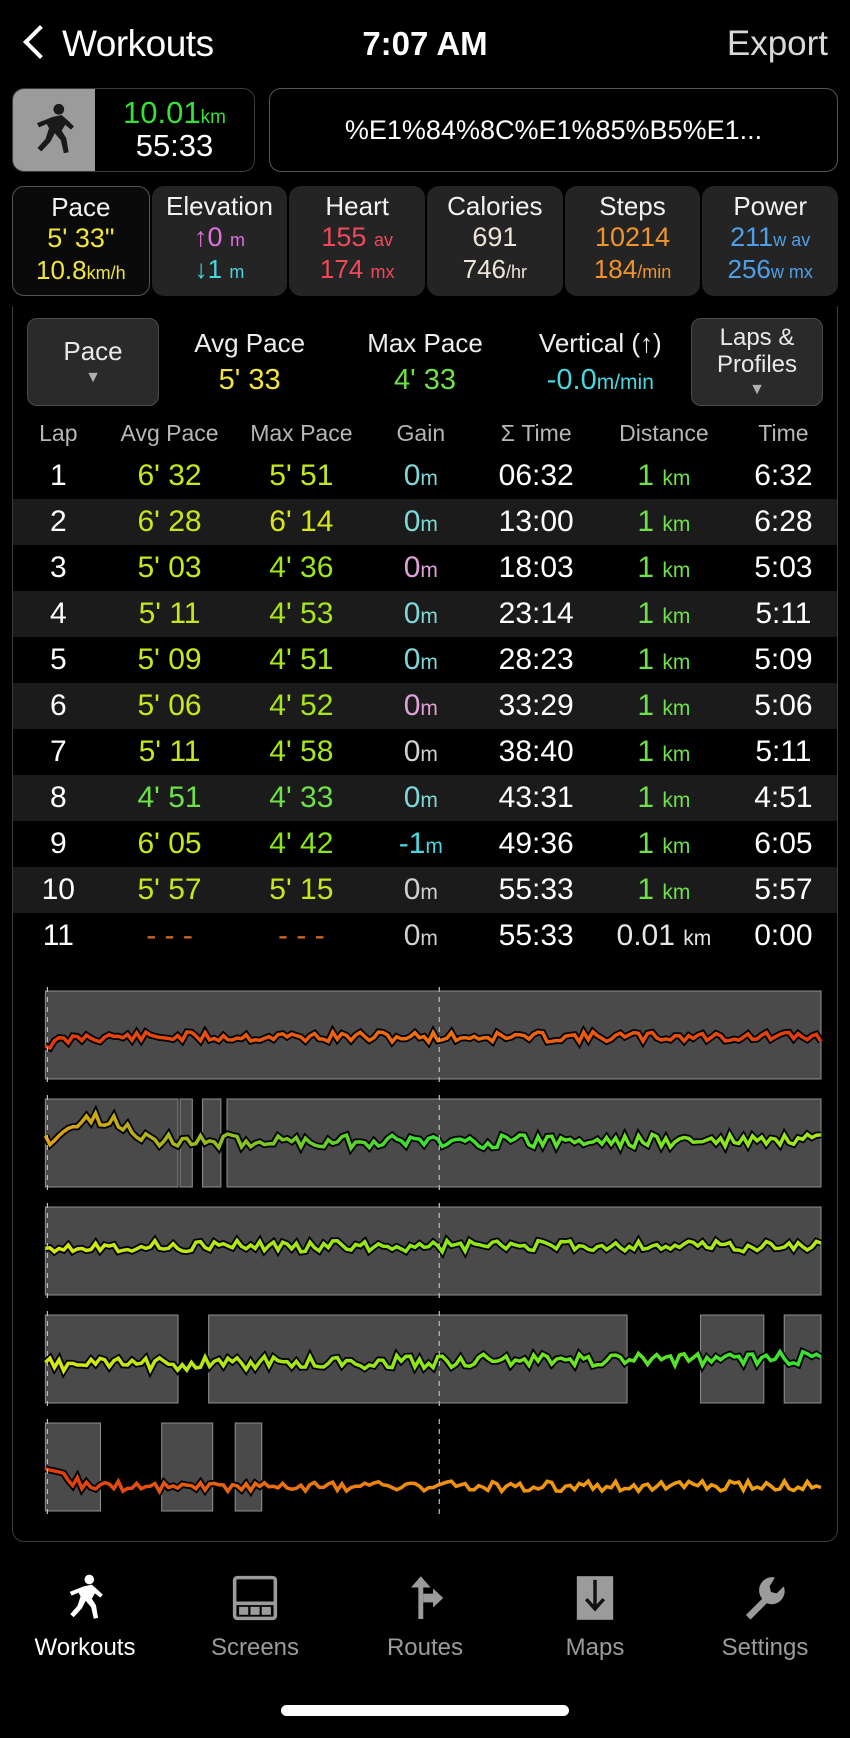  Describe the element at coordinates (249, 379) in the screenshot. I see `stat-value: 5' 33` at that location.